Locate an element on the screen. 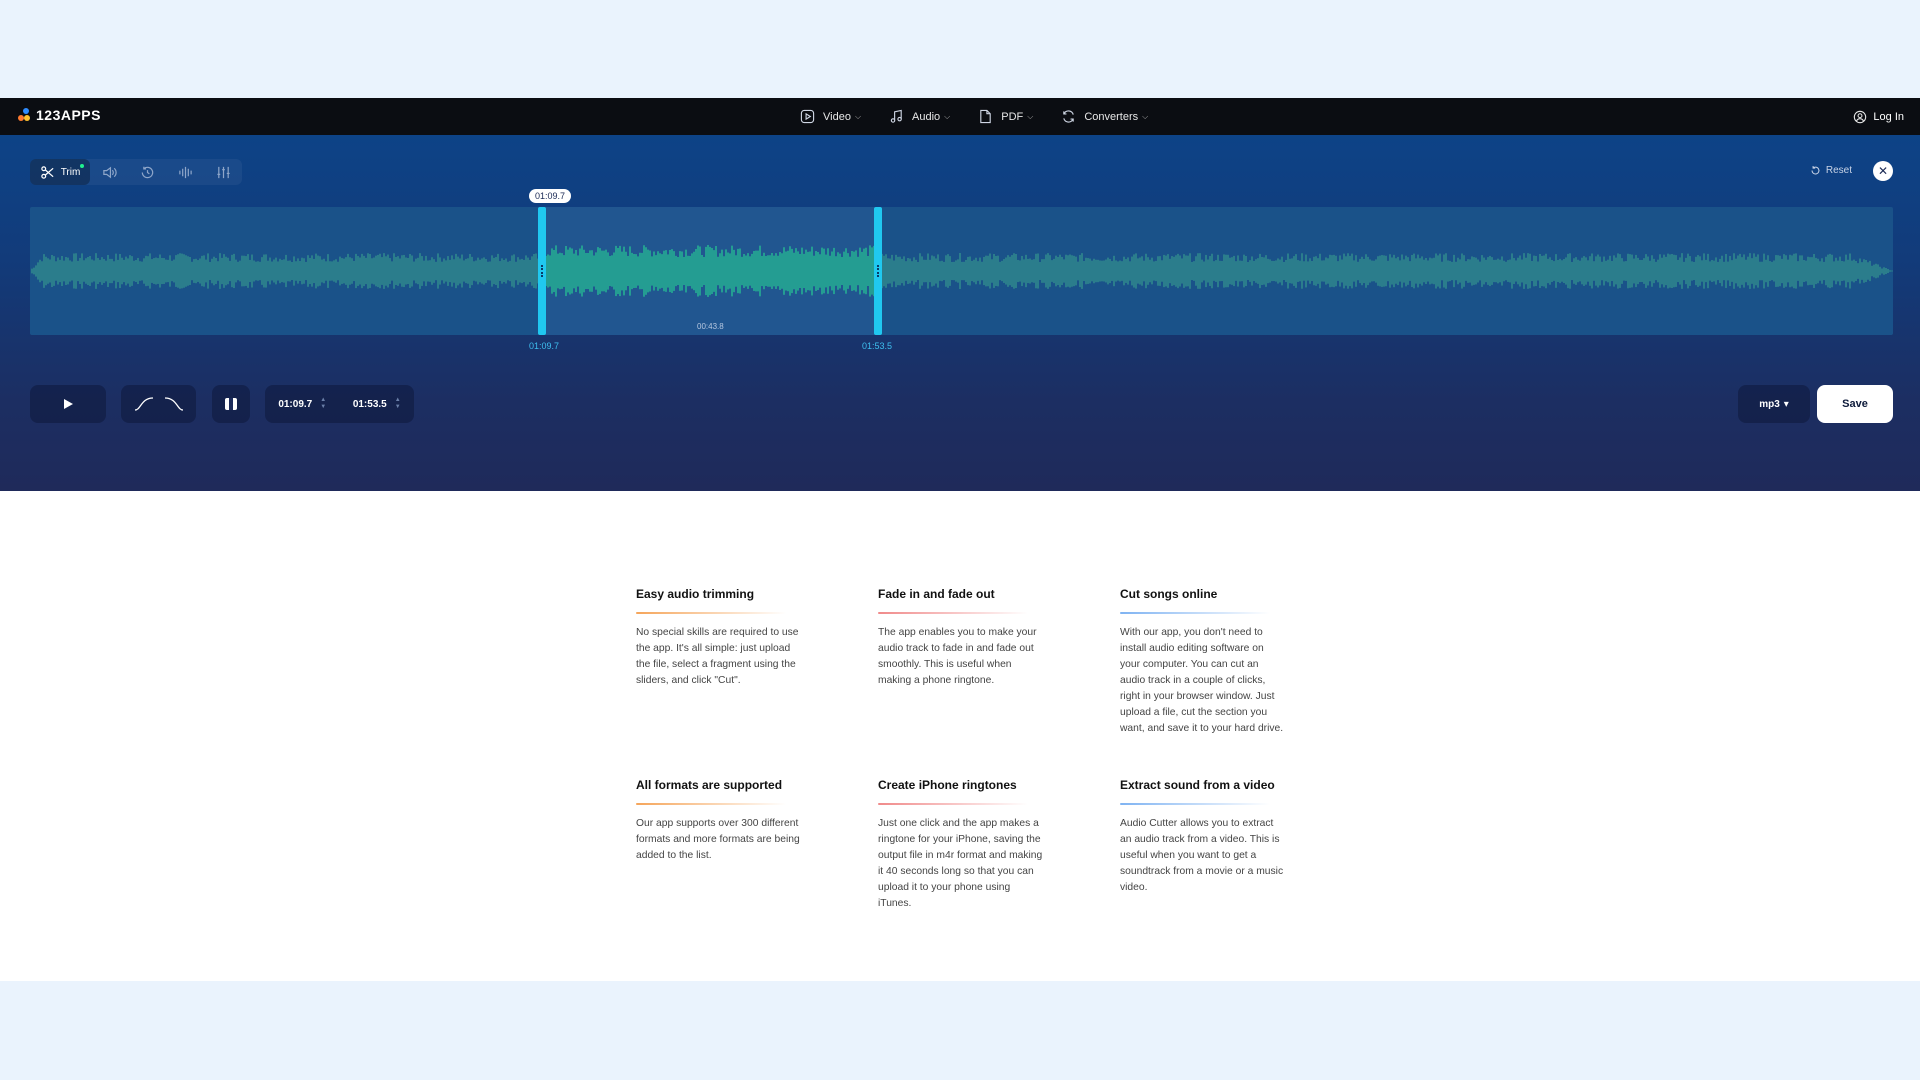 This screenshot has height=1080, width=1920. play-icon is located at coordinates (68, 404).